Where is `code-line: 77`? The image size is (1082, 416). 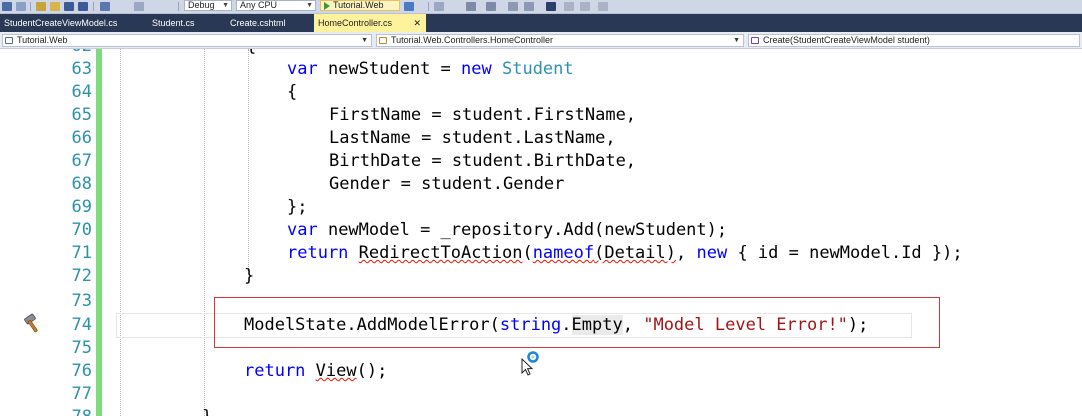
code-line: 77 is located at coordinates (541, 394).